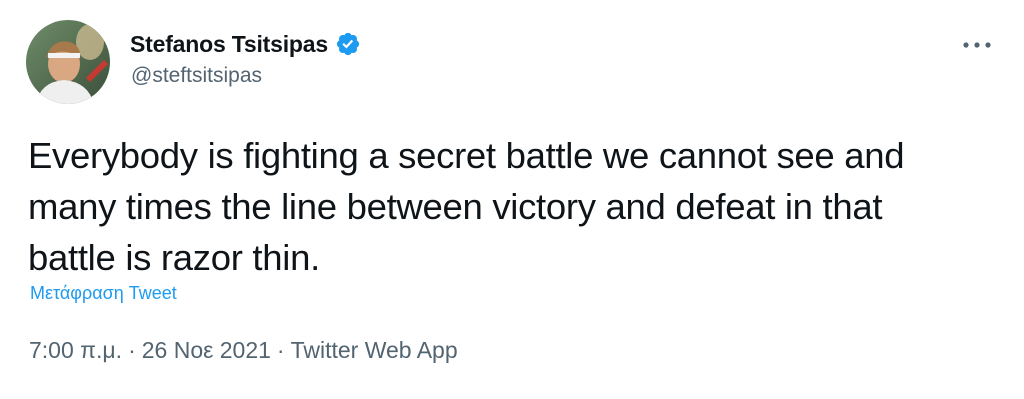 The image size is (1024, 399). Describe the element at coordinates (103, 293) in the screenshot. I see `translate-tweet-link: Μετάφραση Tweet` at that location.